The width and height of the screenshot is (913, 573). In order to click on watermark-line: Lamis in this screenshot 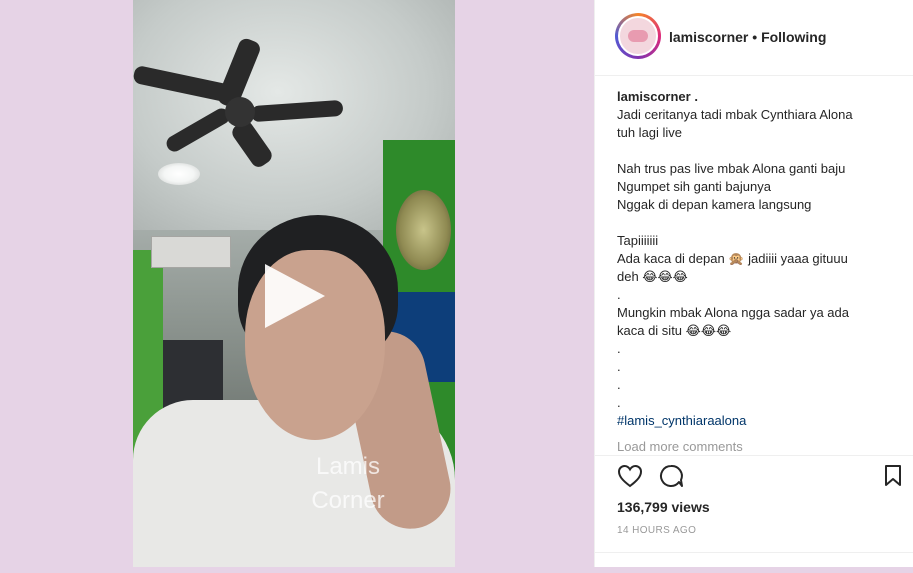, I will do `click(348, 466)`.